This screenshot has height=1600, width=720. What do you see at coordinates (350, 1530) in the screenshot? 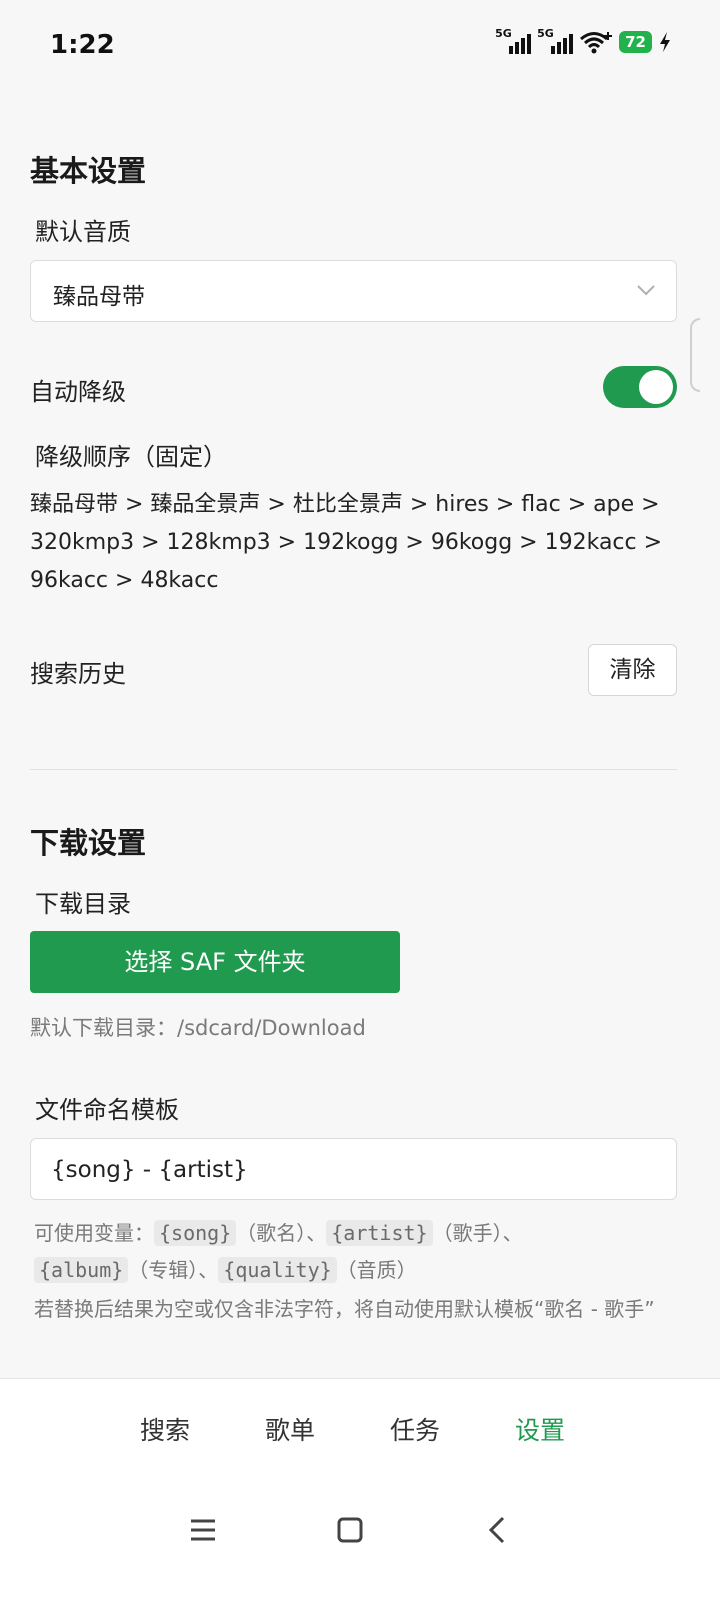
I see `home-square-icon` at bounding box center [350, 1530].